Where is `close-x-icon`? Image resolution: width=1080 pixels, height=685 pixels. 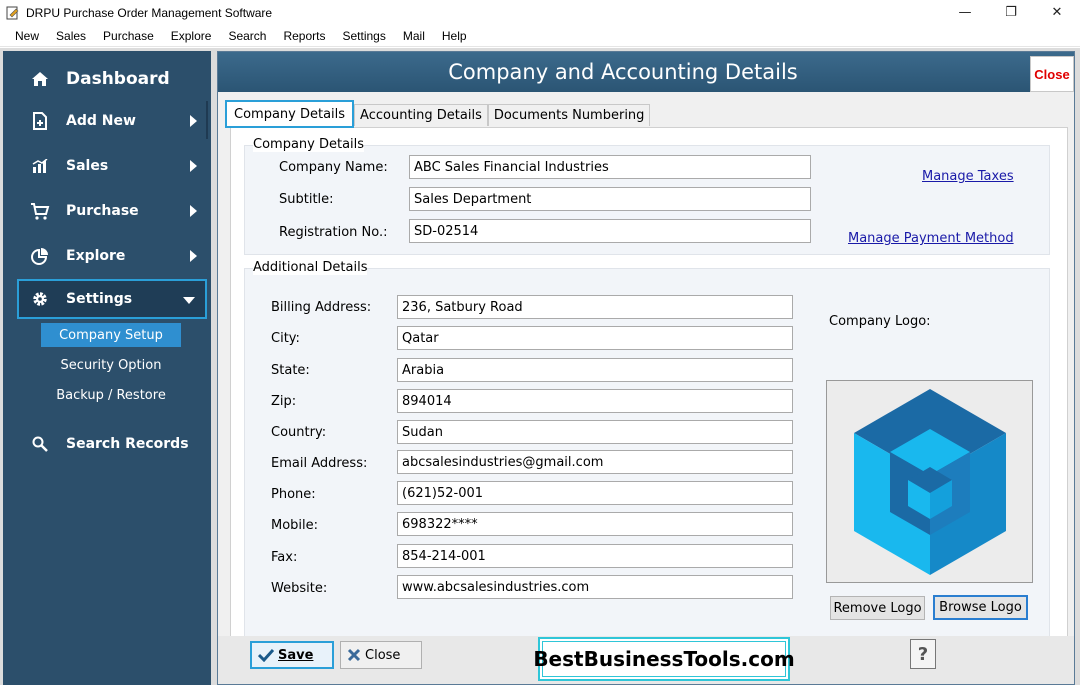
close-x-icon is located at coordinates (354, 655).